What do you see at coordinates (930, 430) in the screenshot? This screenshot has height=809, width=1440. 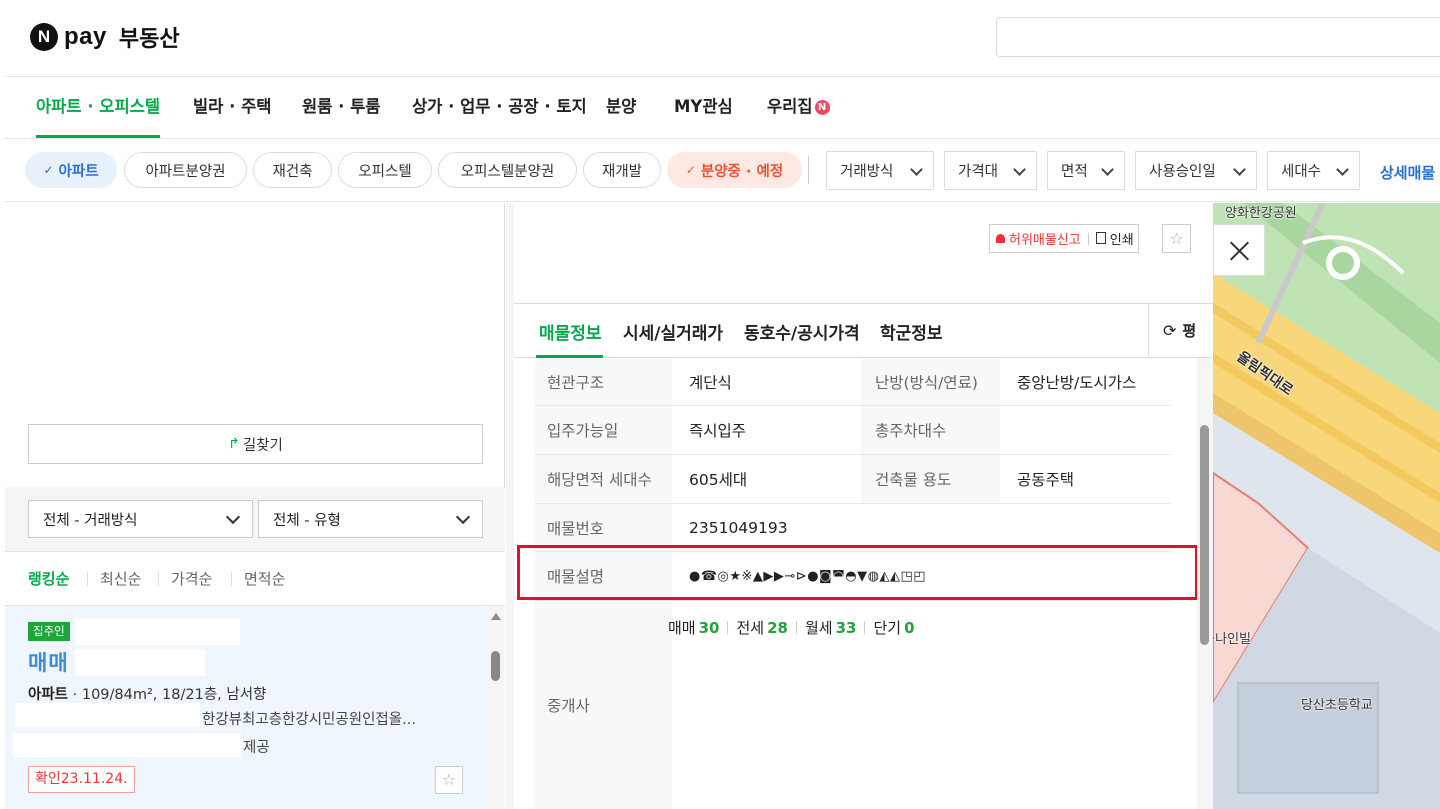 I see `row-label: 총주차대수` at bounding box center [930, 430].